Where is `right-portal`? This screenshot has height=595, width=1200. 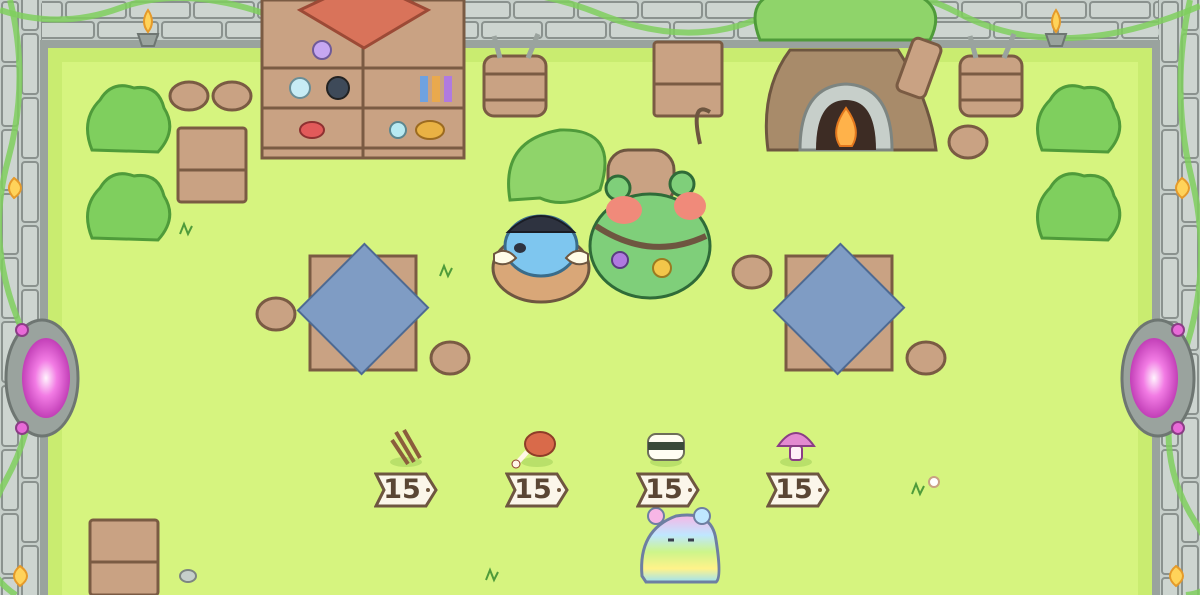 right-portal is located at coordinates (1158, 378).